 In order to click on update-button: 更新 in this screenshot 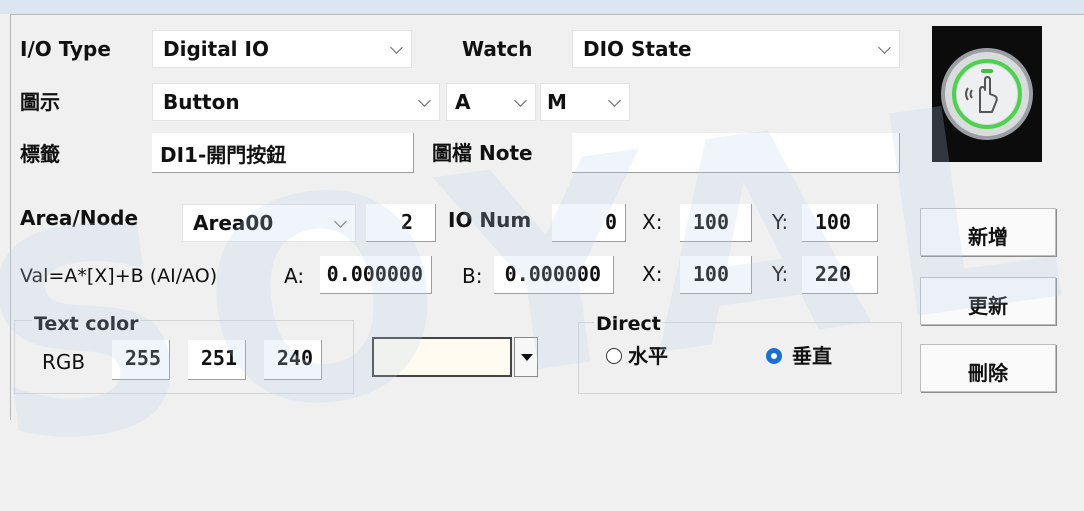, I will do `click(988, 301)`.